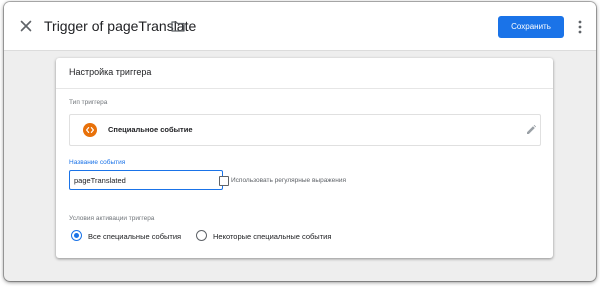 This screenshot has width=600, height=289. Describe the element at coordinates (289, 180) in the screenshot. I see `use-regex-label: Использовать регулярные выражения` at that location.